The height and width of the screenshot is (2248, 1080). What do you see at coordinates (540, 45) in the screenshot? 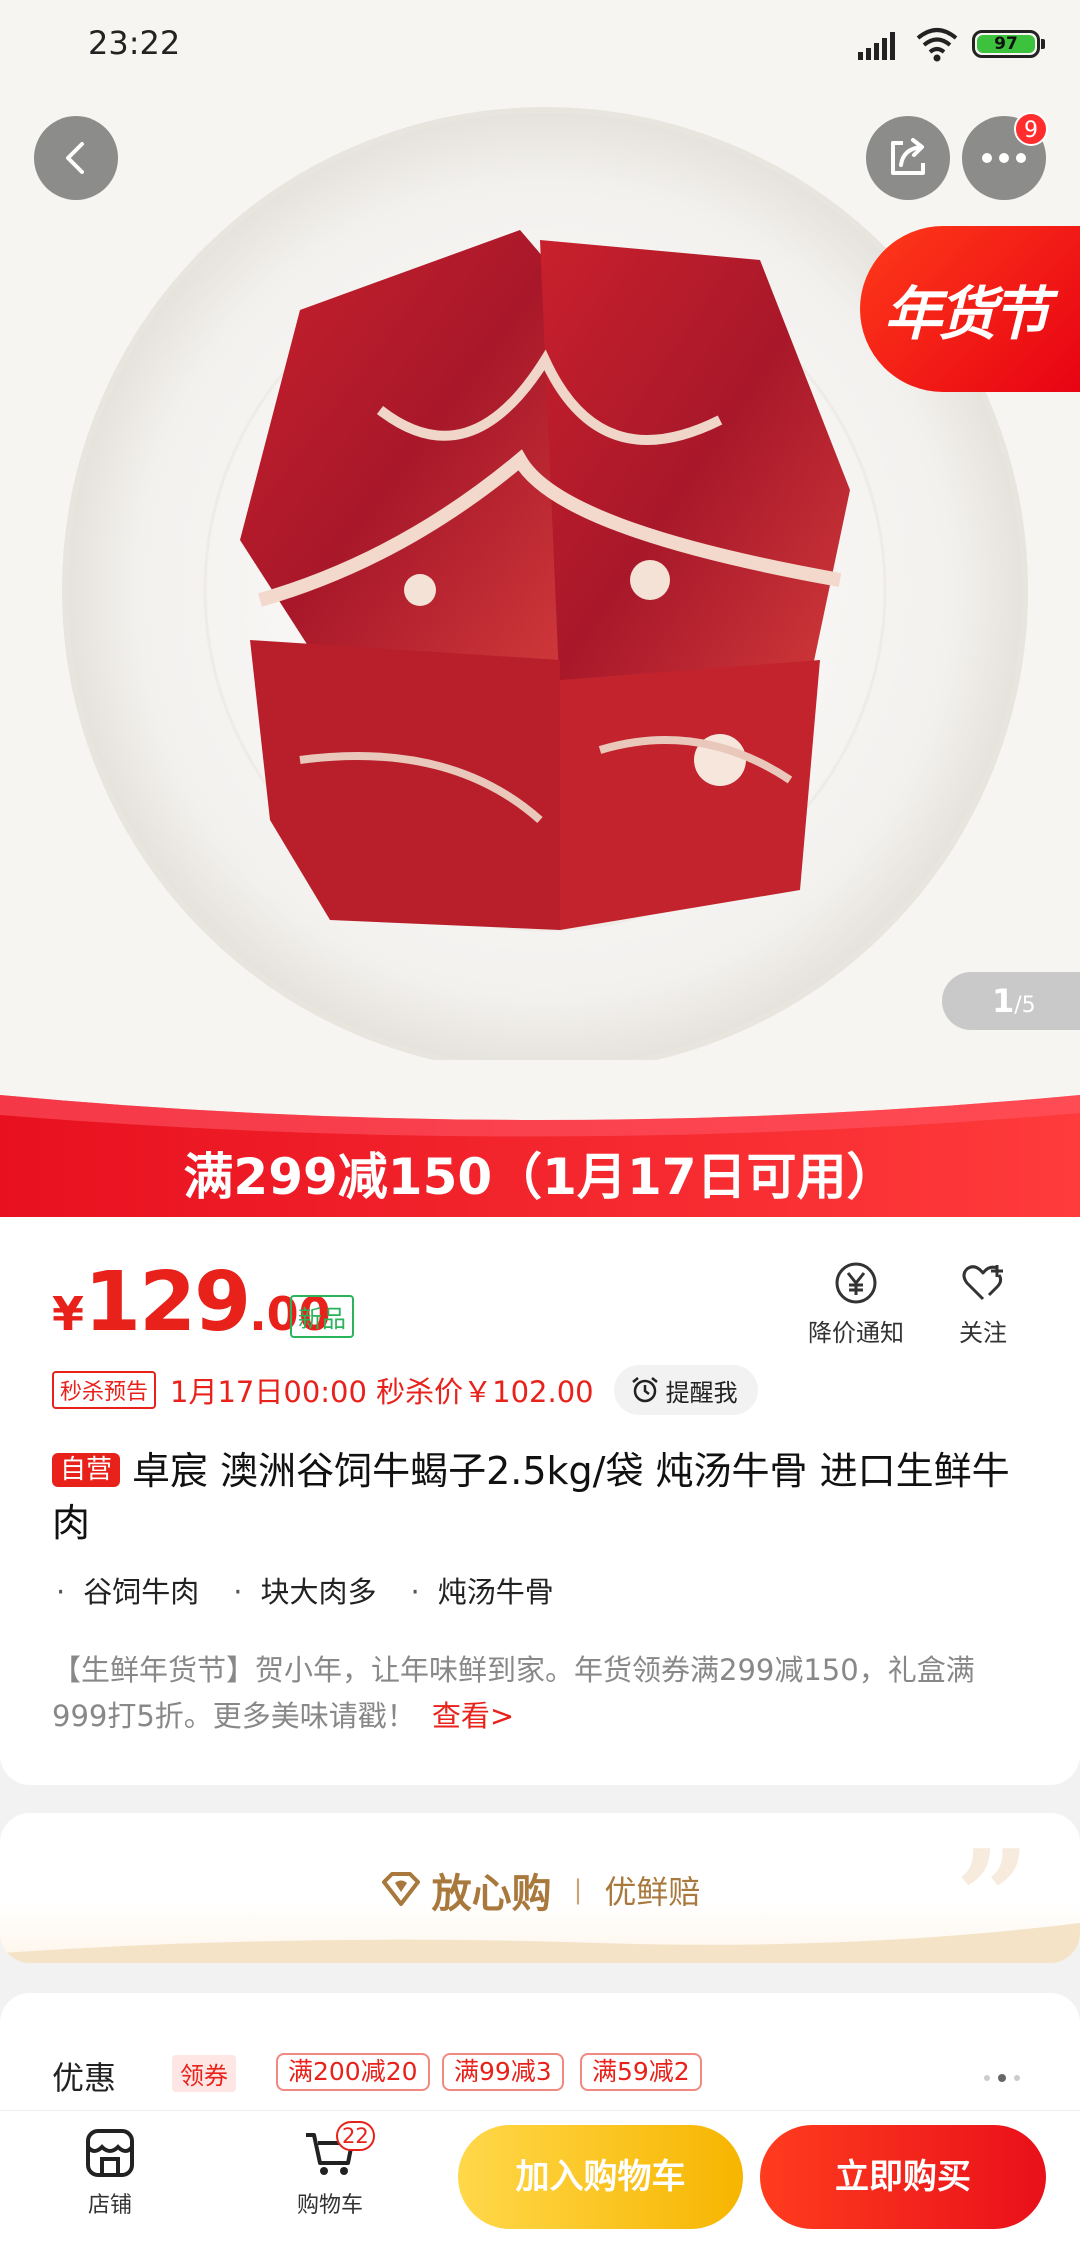
I see `status-bar: 23:22 97` at bounding box center [540, 45].